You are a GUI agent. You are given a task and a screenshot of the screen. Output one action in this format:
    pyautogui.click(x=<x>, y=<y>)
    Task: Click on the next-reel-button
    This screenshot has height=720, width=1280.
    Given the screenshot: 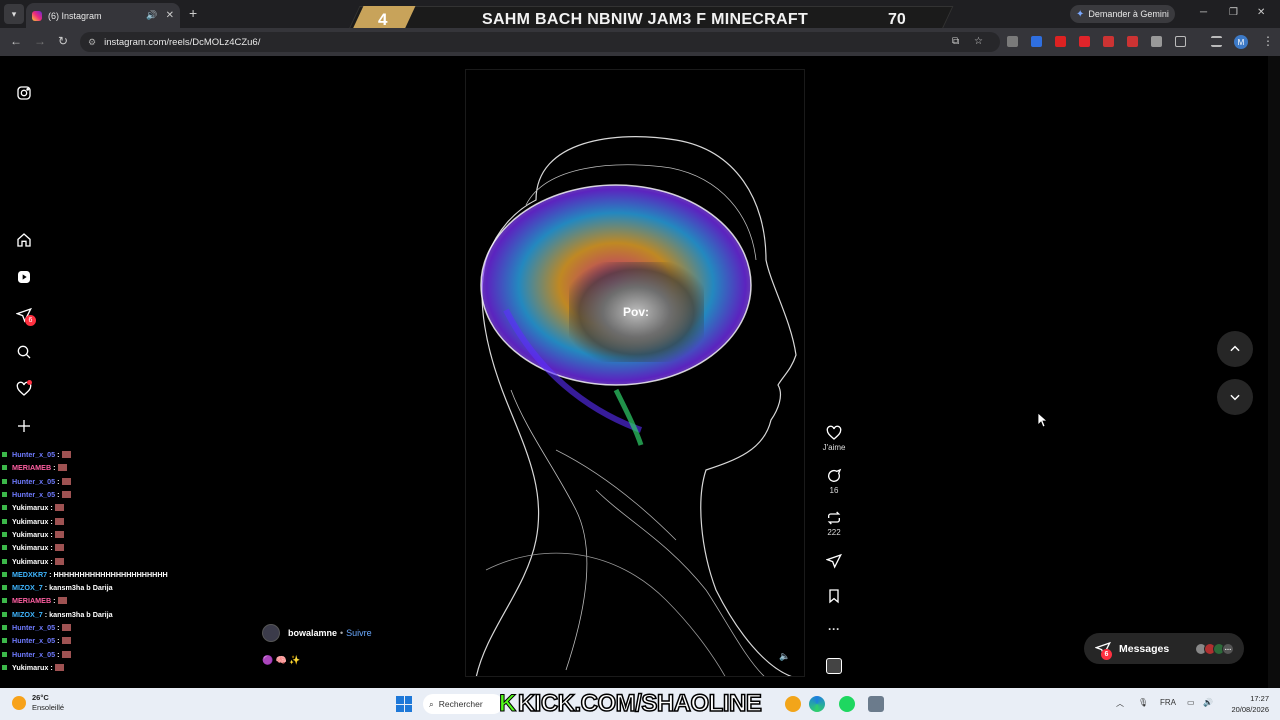 What is the action you would take?
    pyautogui.click(x=1235, y=397)
    